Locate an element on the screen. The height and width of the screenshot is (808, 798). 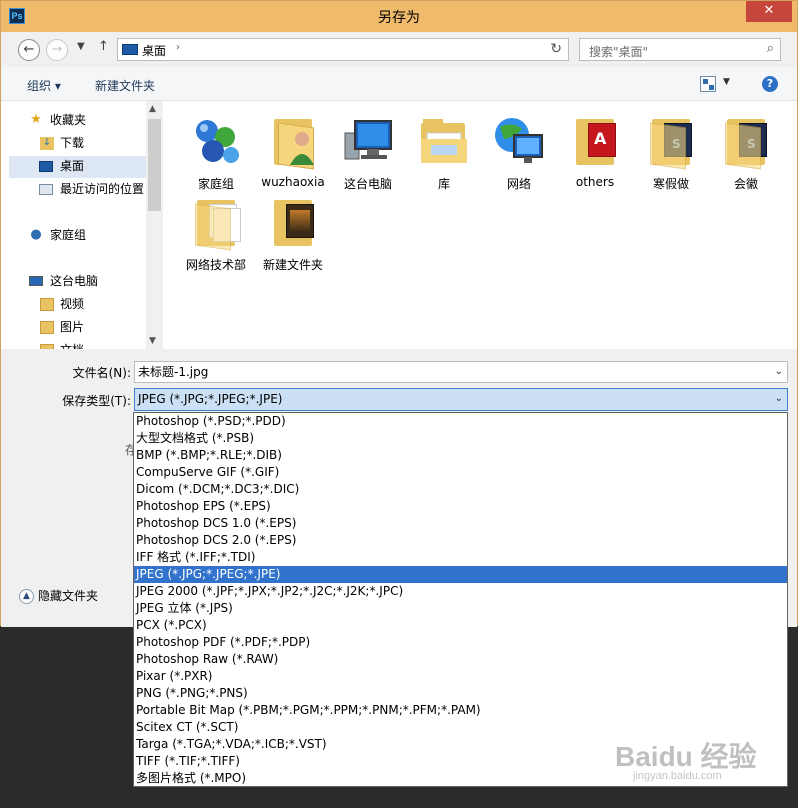
filetype-option: Photoshop (*.PSD;*.PDD) is located at coordinates (460, 421).